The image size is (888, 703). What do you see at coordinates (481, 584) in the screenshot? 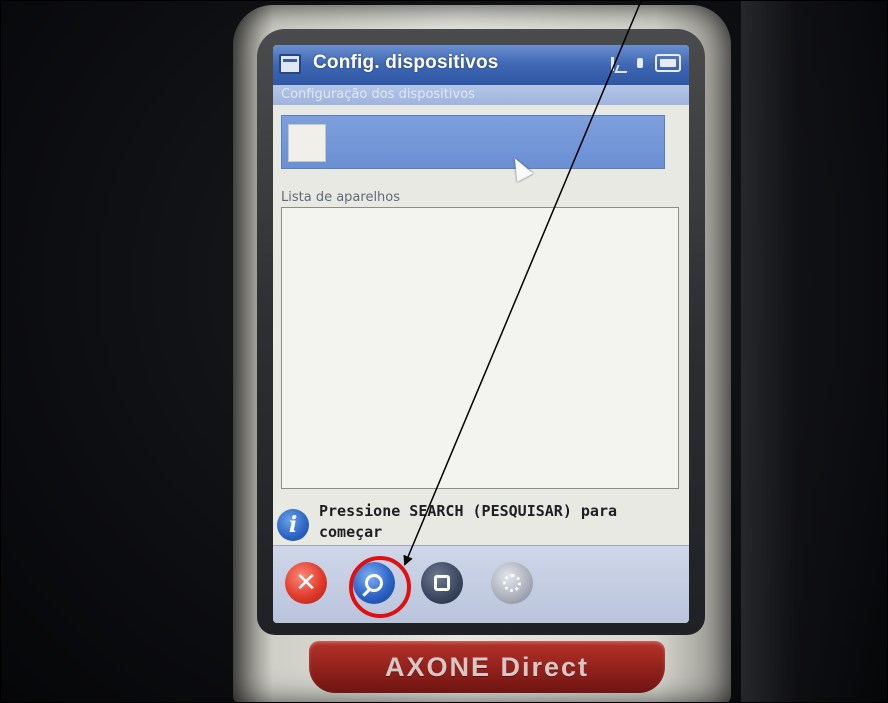
I see `bottom-toolbar: ✕` at bounding box center [481, 584].